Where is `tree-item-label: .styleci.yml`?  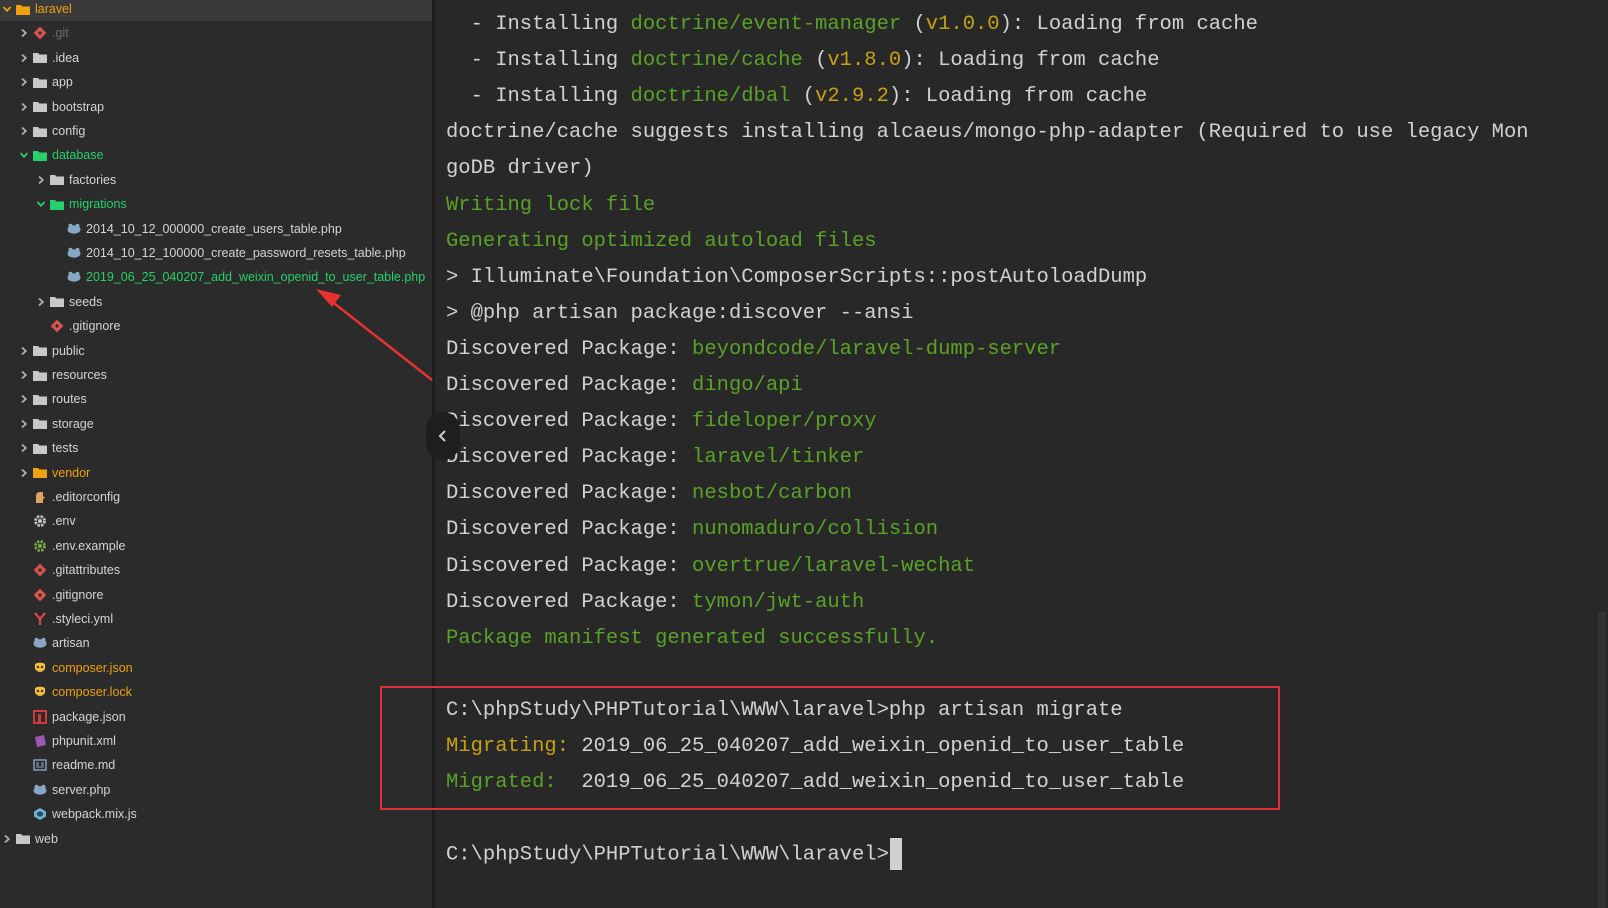 tree-item-label: .styleci.yml is located at coordinates (83, 619).